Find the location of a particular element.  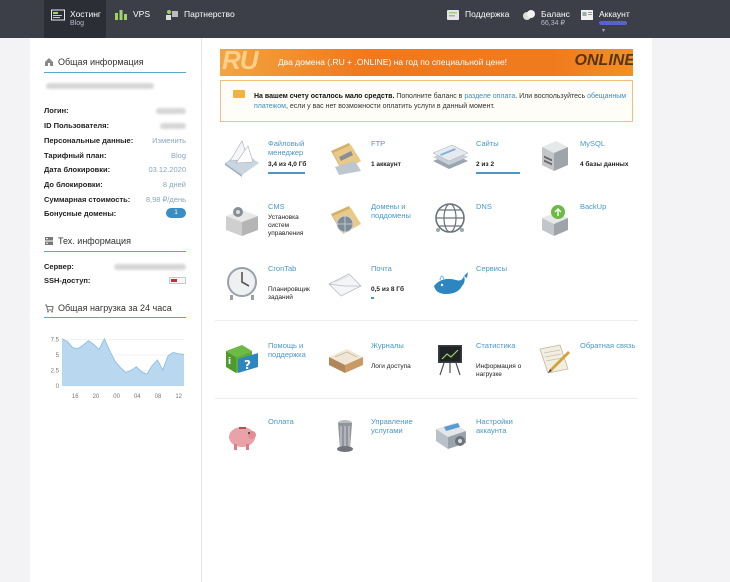

tile-sites: Сайты 2 из 2 is located at coordinates (482, 162).